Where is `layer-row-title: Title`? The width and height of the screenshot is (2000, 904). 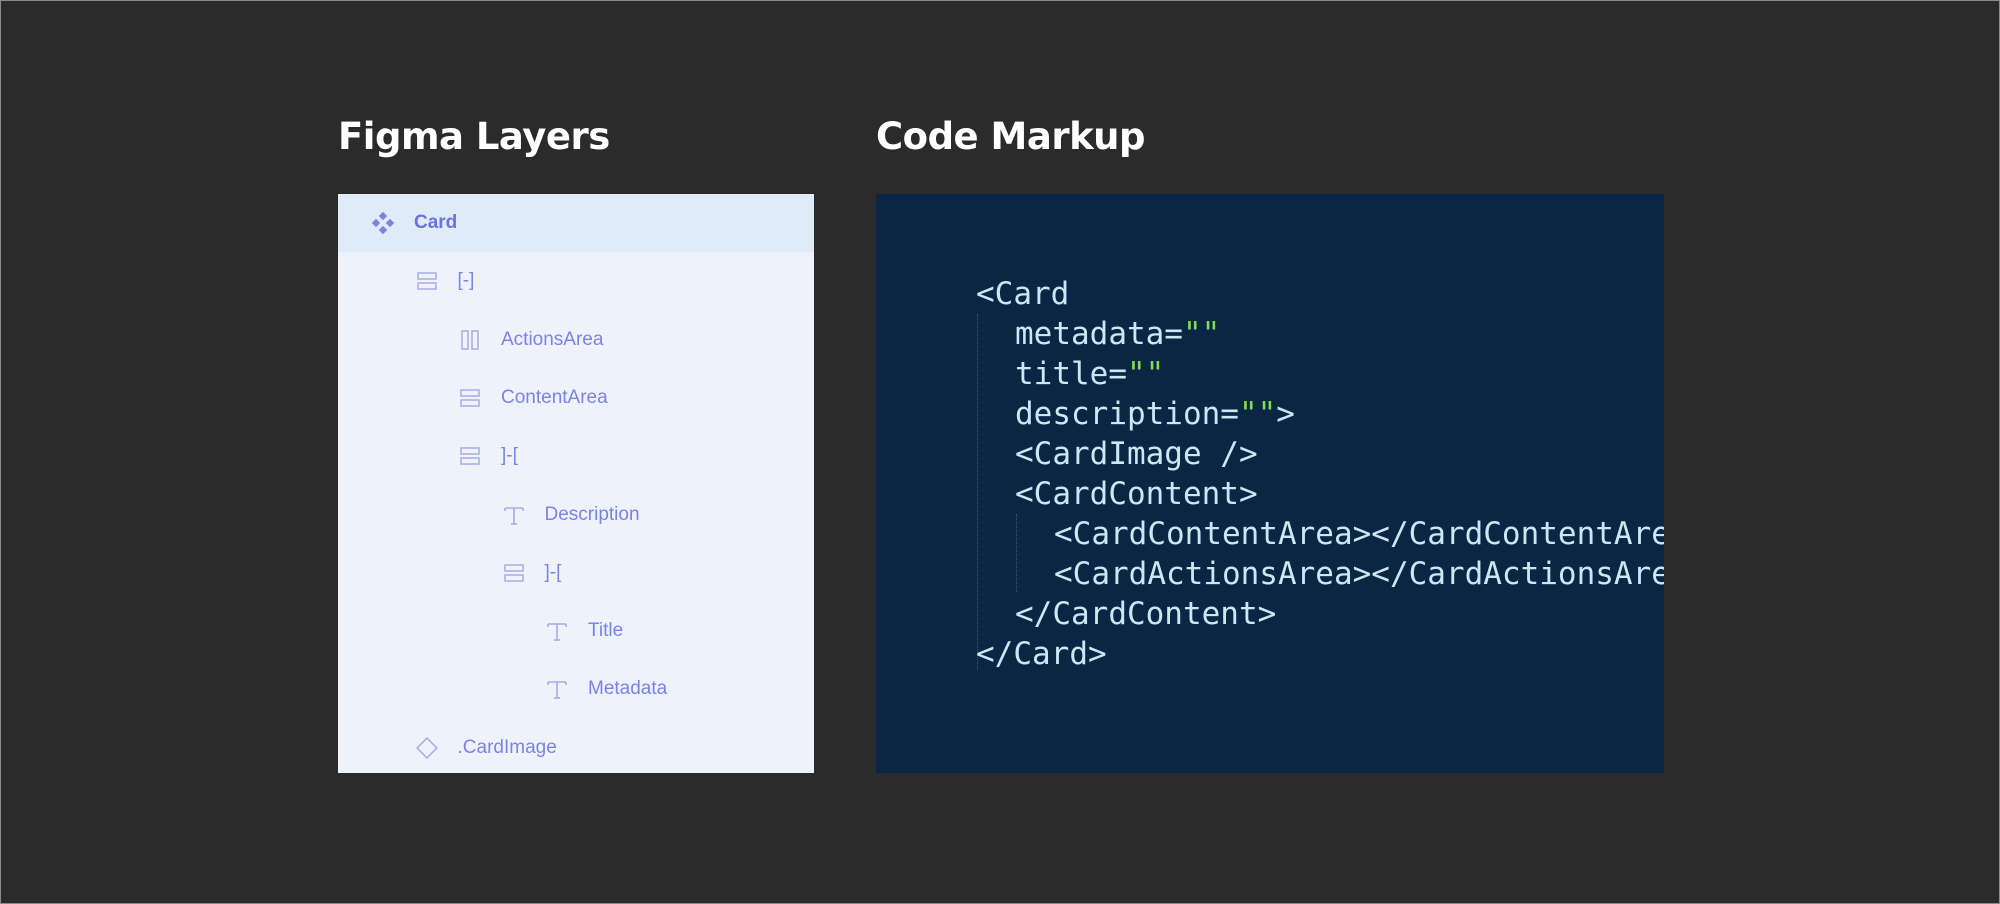 layer-row-title: Title is located at coordinates (576, 631).